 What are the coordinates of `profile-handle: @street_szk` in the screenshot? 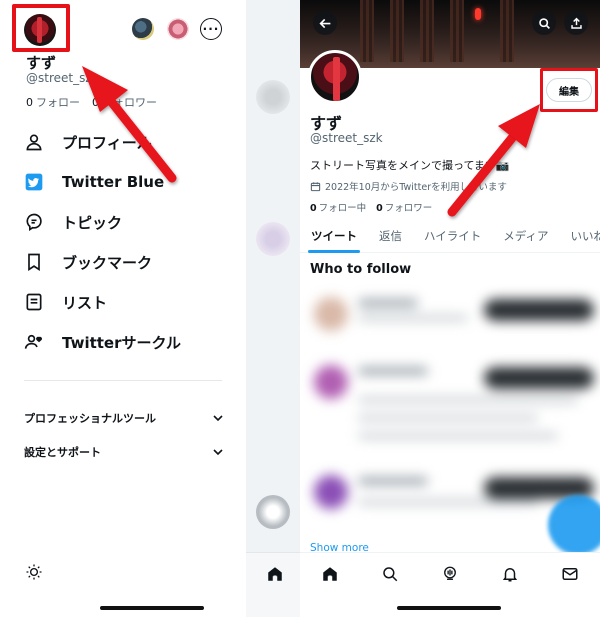 It's located at (346, 138).